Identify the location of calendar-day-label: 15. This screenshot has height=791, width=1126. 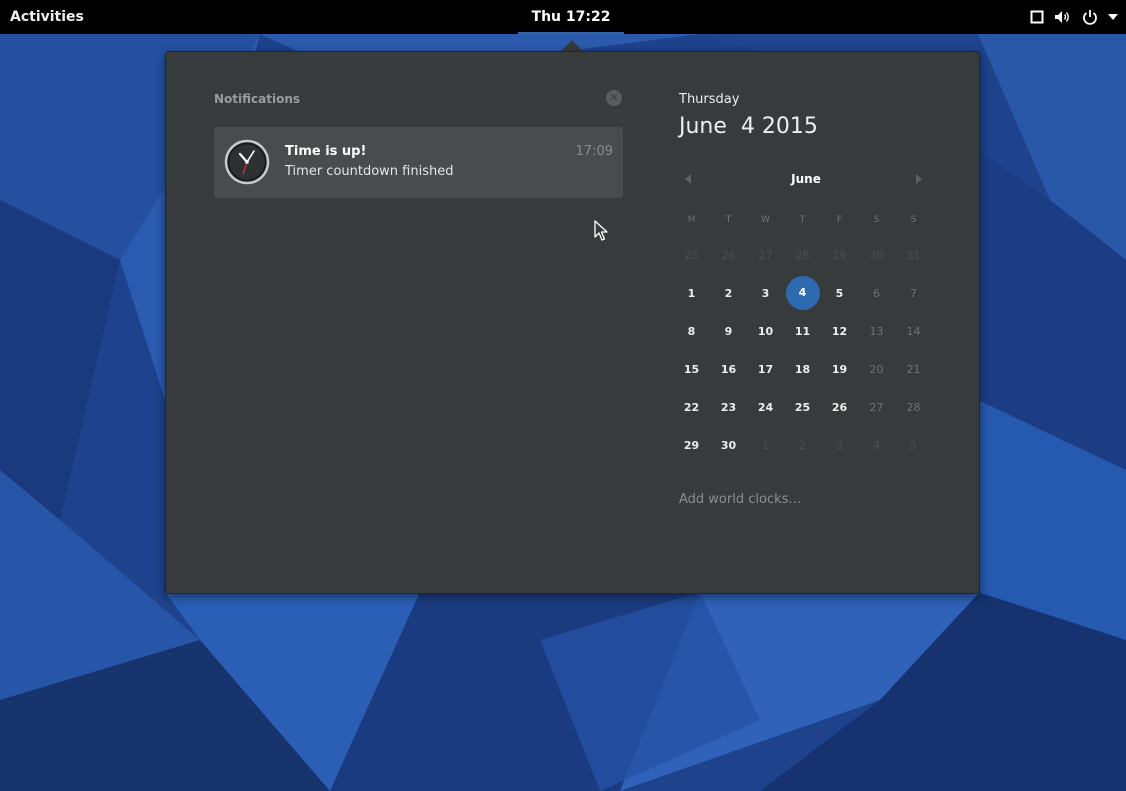
(691, 369).